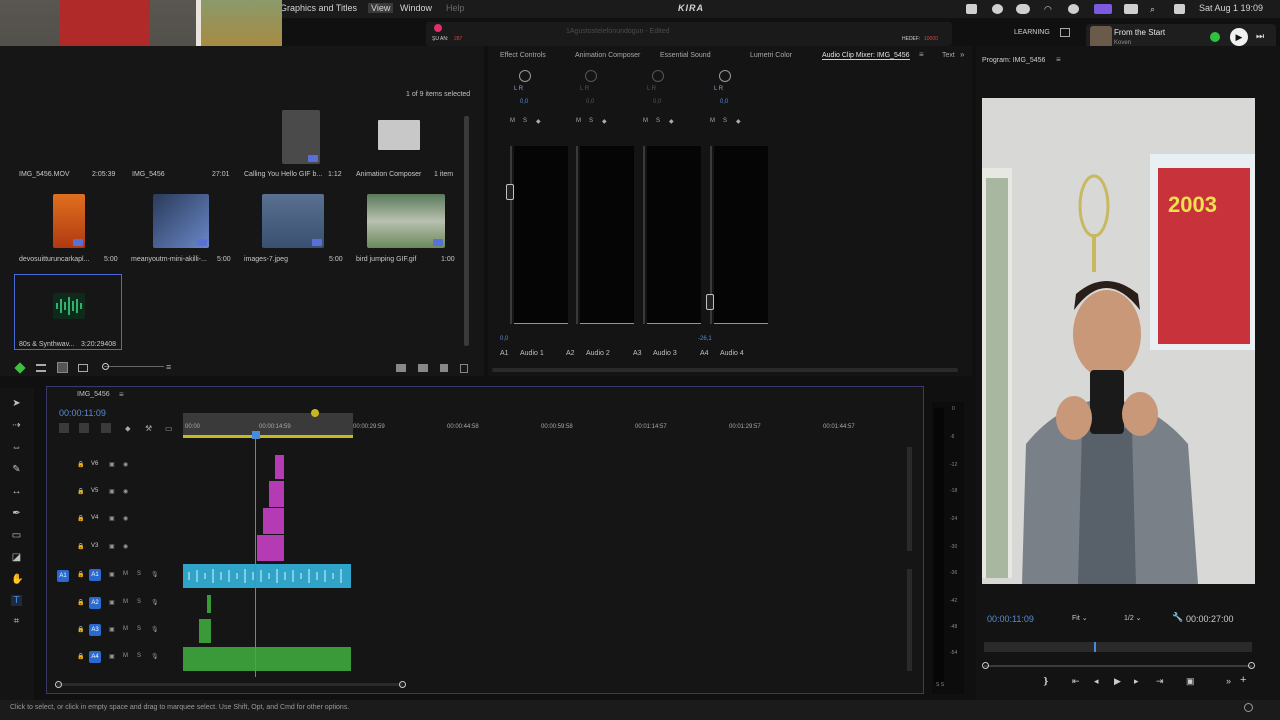  What do you see at coordinates (1058, 59) in the screenshot?
I see `program-menu-icon: ≡` at bounding box center [1058, 59].